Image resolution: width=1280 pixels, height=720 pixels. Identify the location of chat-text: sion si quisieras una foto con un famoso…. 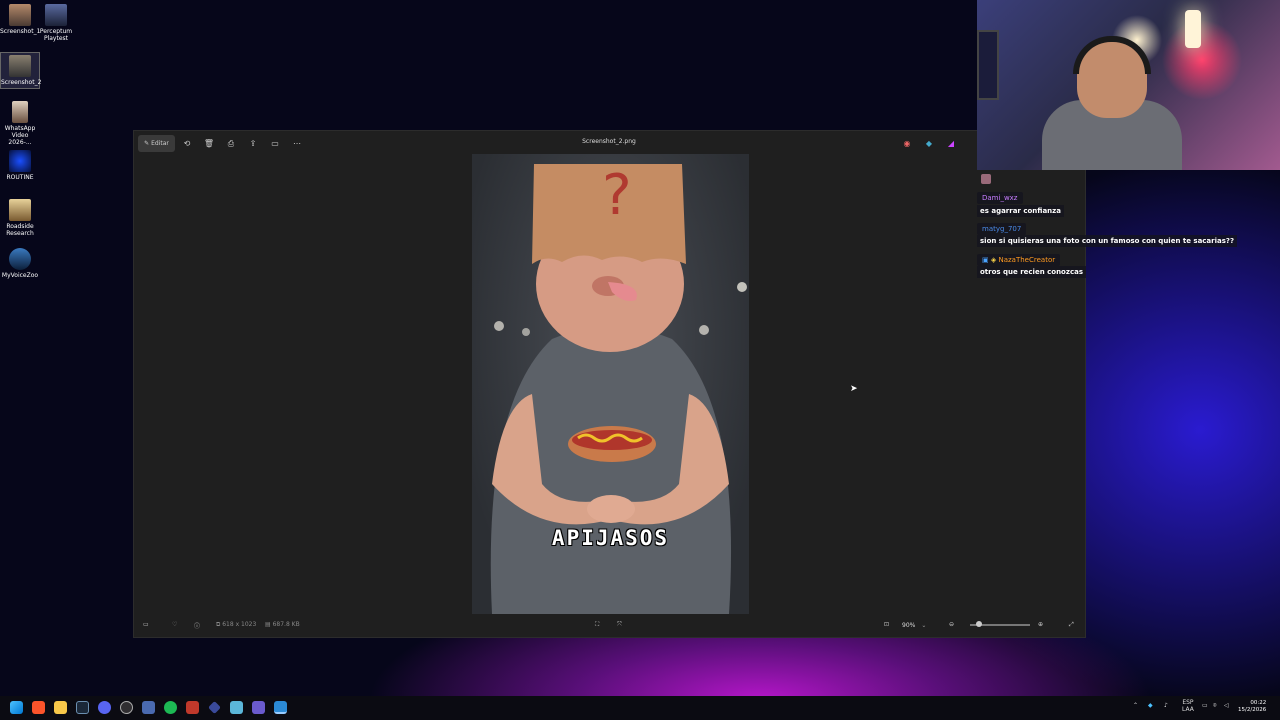
(1107, 241).